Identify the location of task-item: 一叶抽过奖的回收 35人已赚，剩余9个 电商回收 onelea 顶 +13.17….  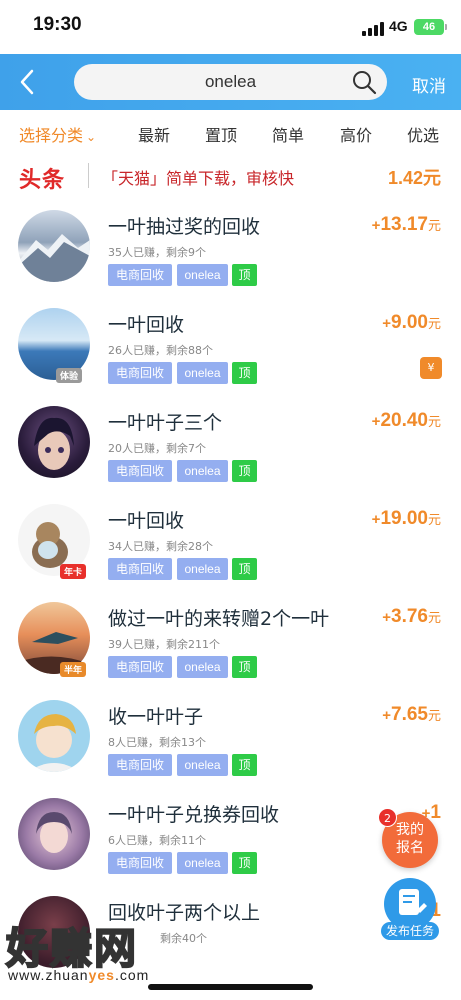
(230, 251).